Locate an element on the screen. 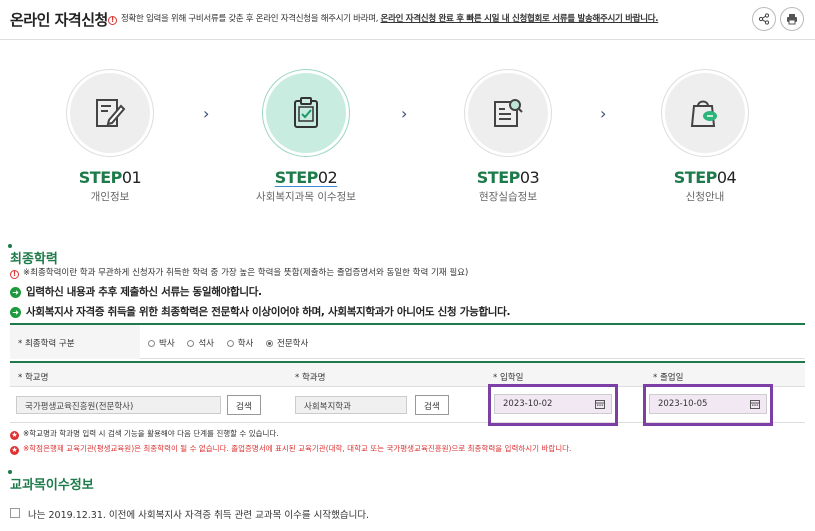 This screenshot has height=531, width=815. grad-date-highlight: 2023-10-05 is located at coordinates (708, 405).